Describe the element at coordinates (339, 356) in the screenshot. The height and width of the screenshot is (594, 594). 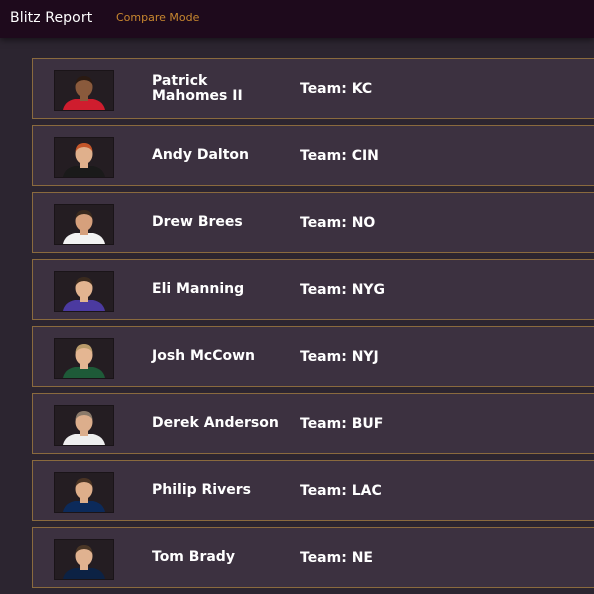
I see `player-team: Team: NYJ` at that location.